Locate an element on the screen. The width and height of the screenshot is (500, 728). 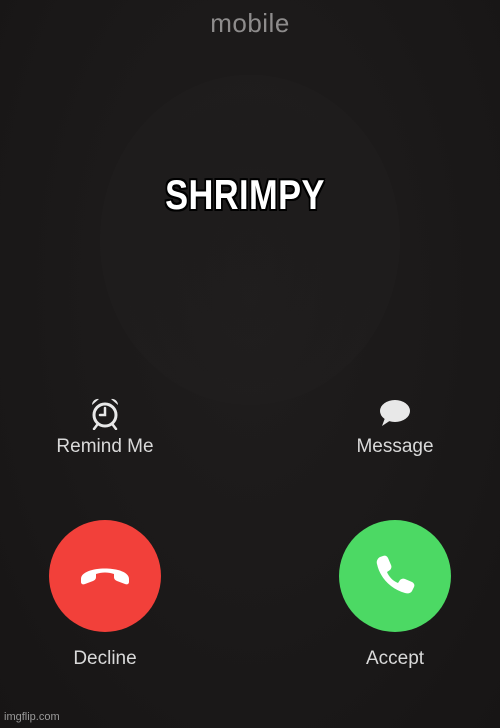
watermark: imgflip.com is located at coordinates (32, 717).